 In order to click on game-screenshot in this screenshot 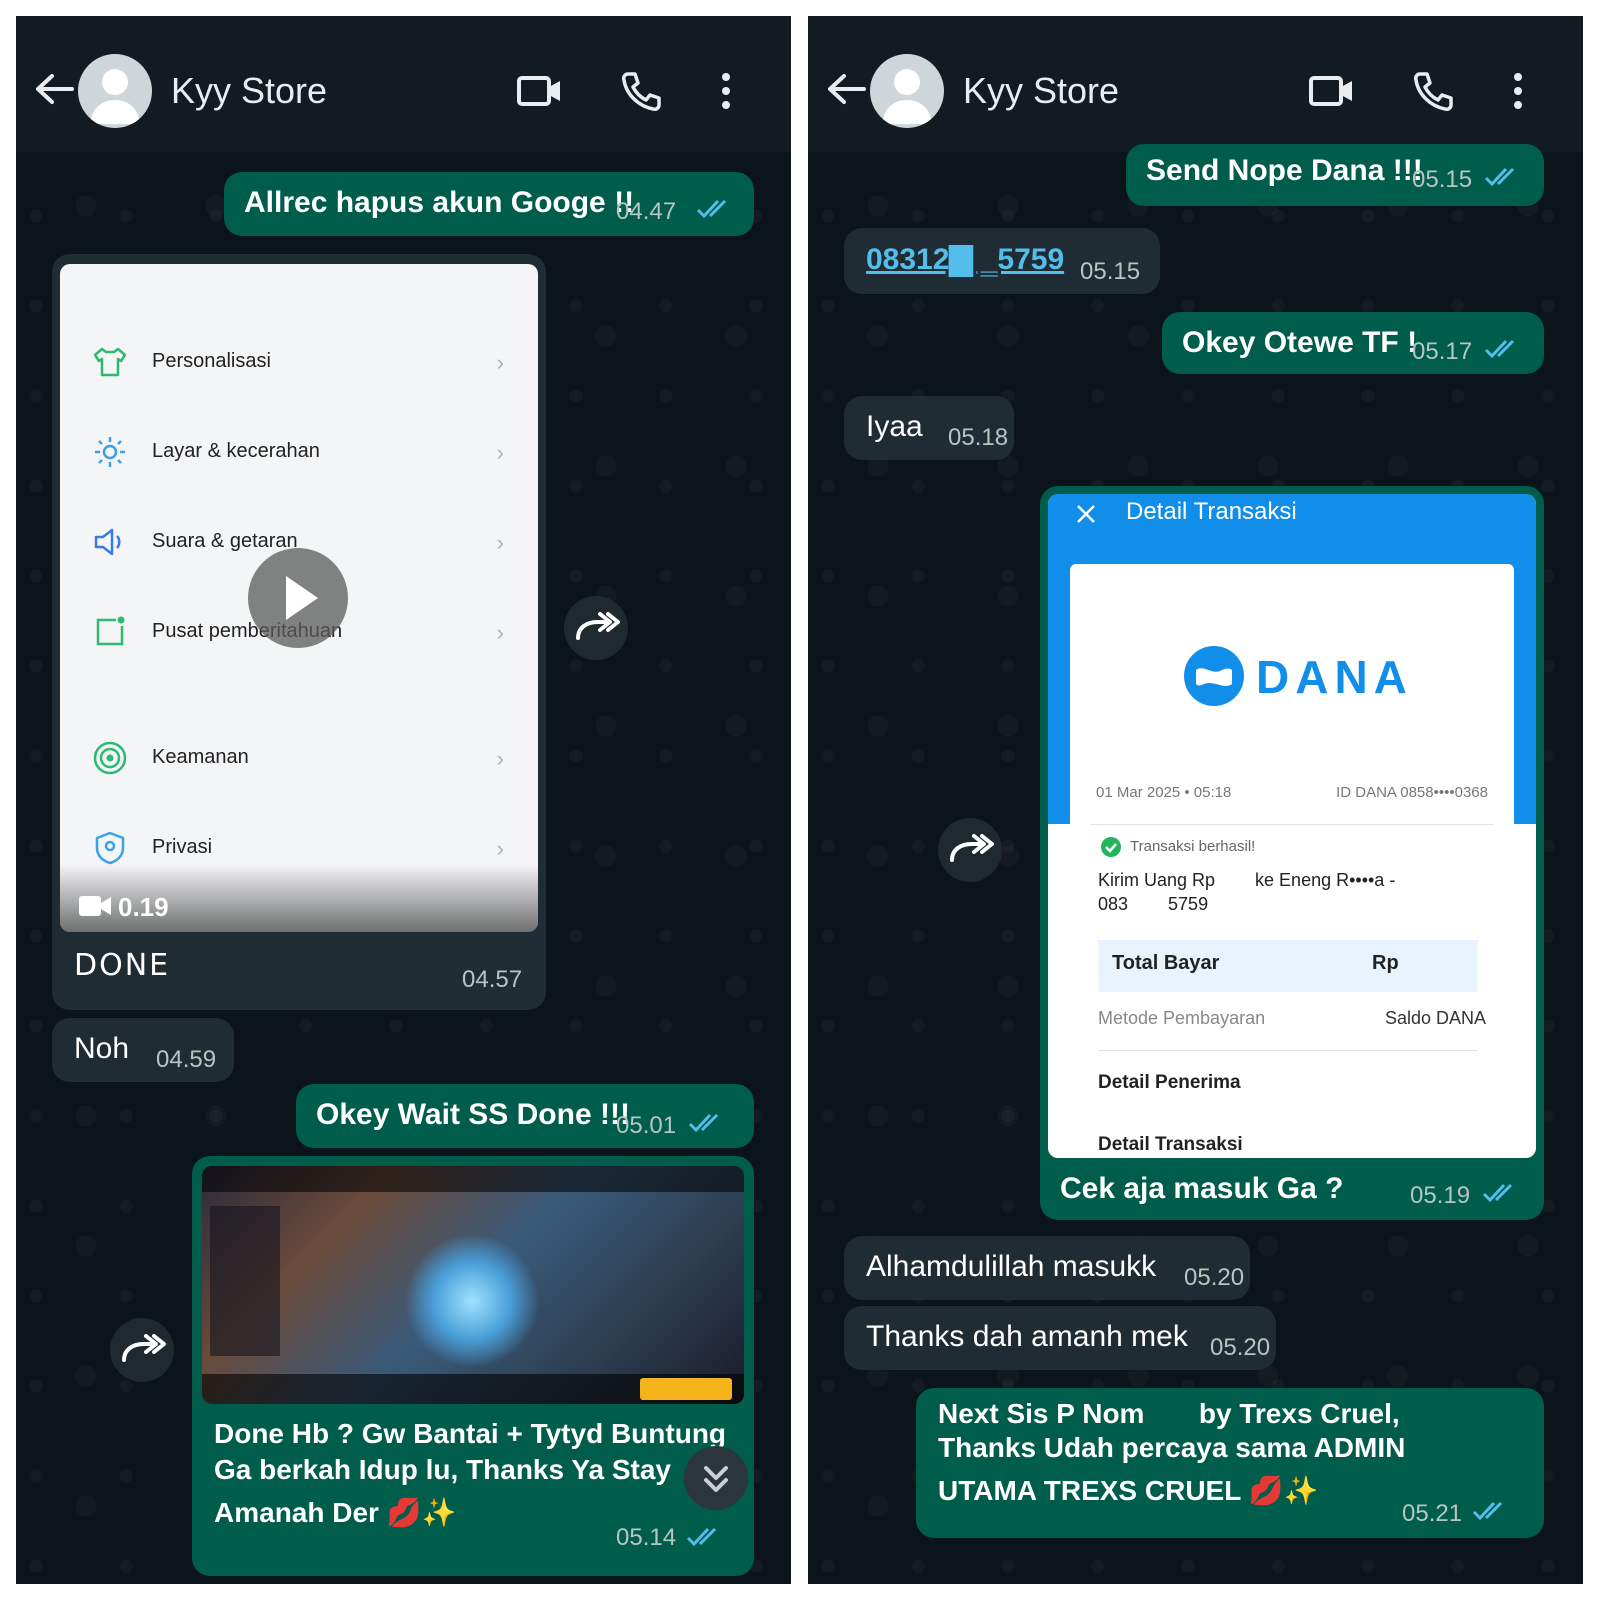, I will do `click(473, 1285)`.